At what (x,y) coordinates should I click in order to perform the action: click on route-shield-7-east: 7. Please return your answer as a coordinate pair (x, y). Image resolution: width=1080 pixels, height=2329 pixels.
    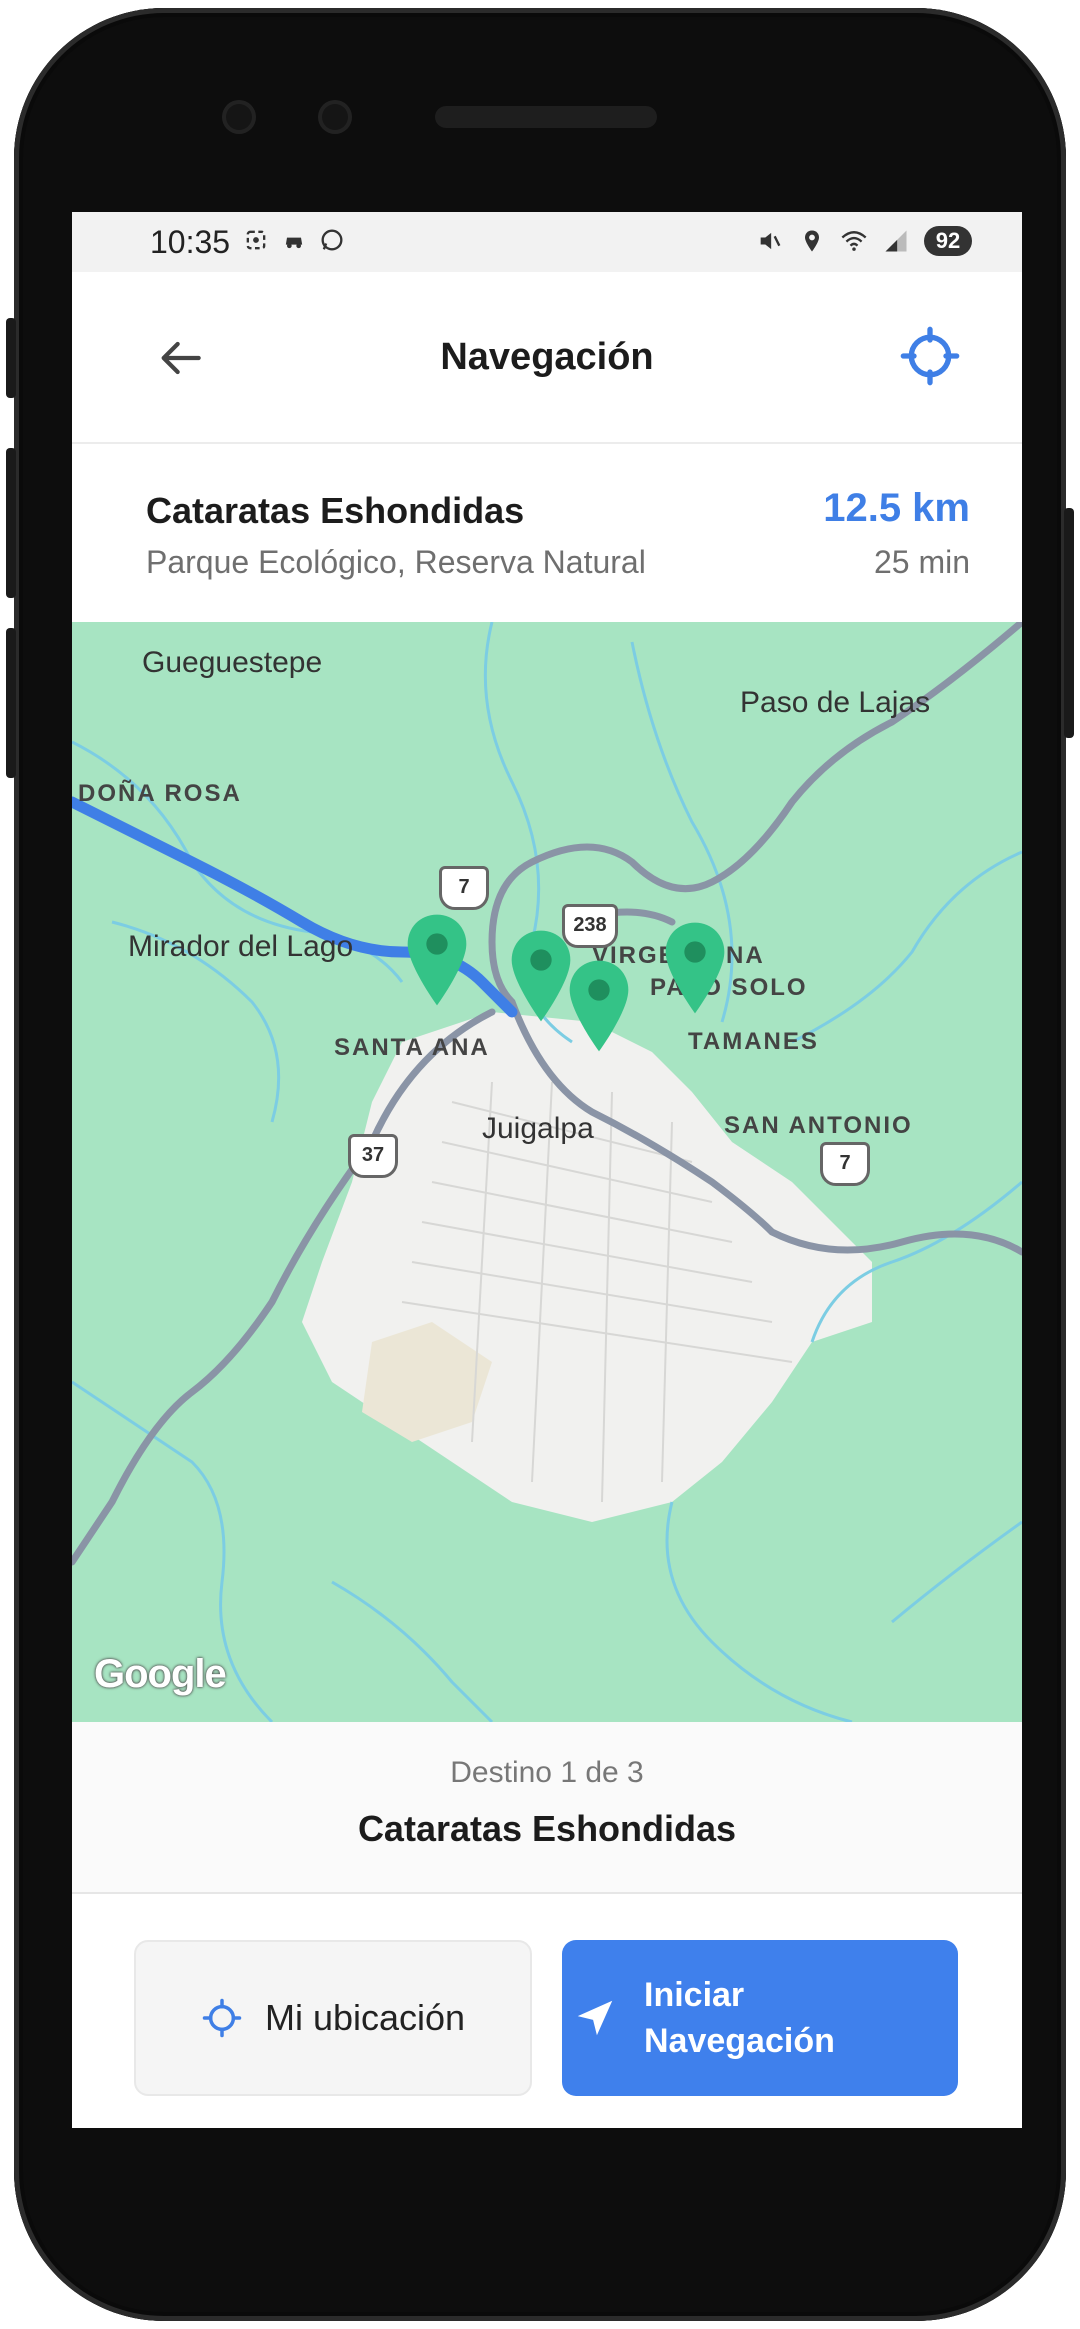
    Looking at the image, I should click on (845, 1164).